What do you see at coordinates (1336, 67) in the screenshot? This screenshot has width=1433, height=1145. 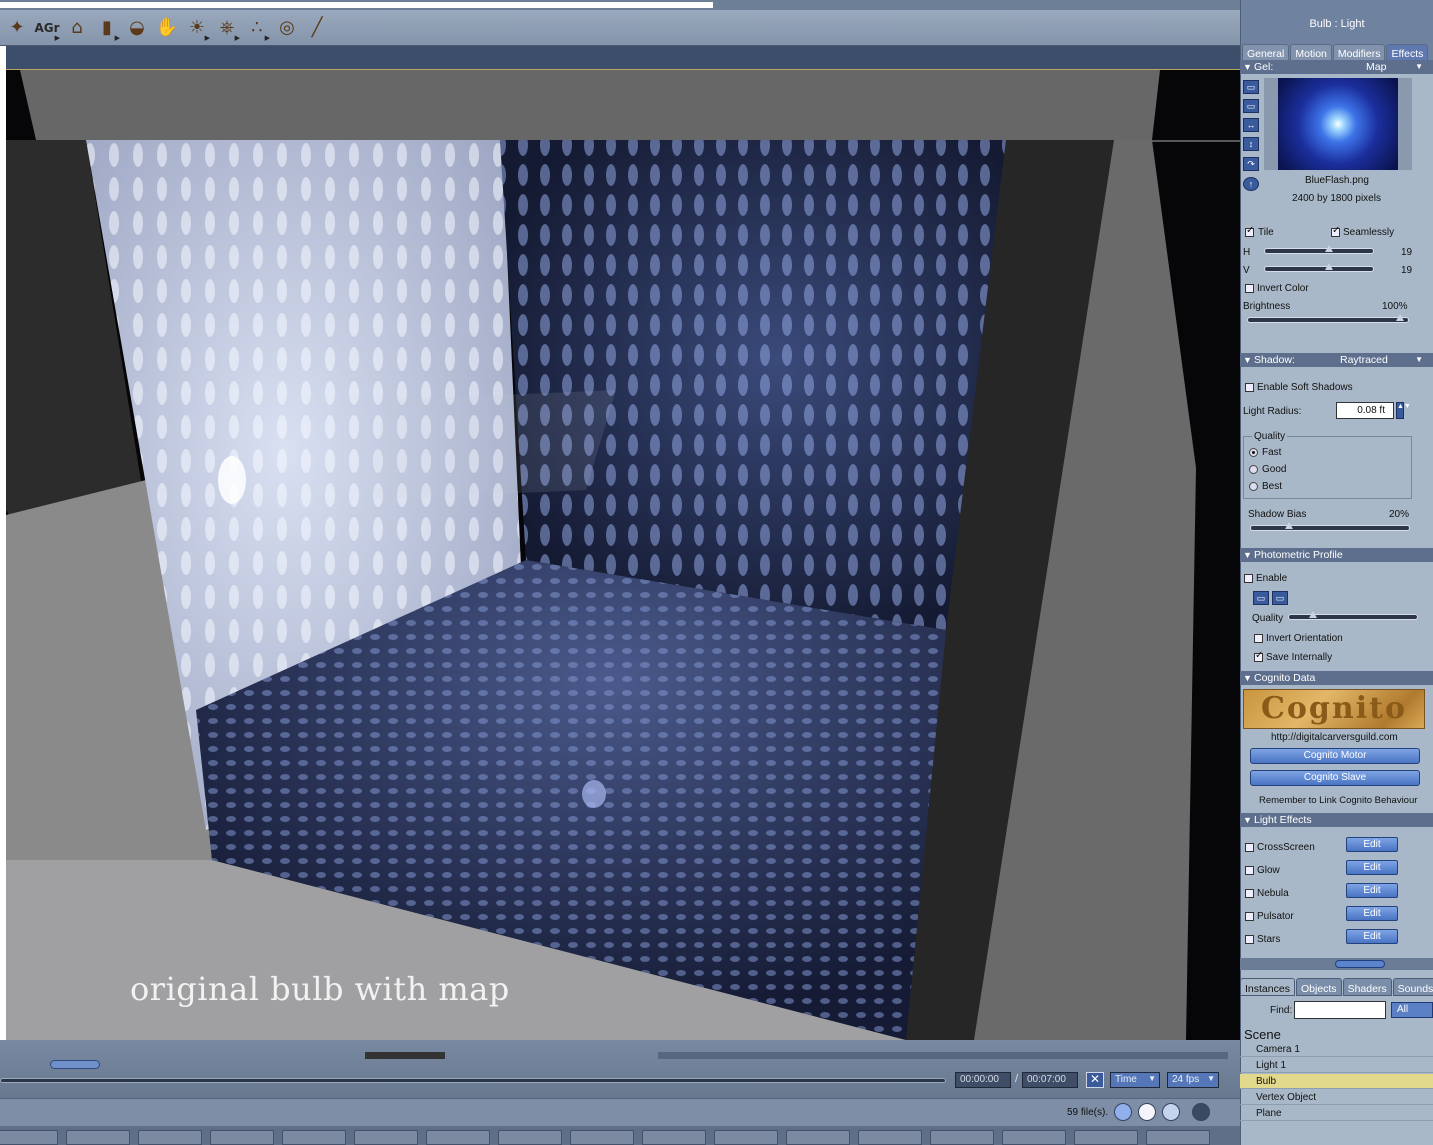 I see `gel-section-header: ▼ Gel: Map ▼` at bounding box center [1336, 67].